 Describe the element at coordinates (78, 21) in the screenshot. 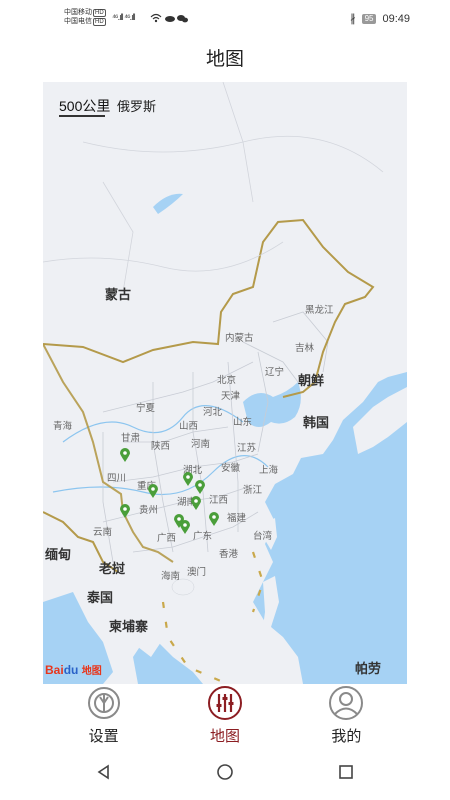

I see `carrier-2: 中国电信` at that location.